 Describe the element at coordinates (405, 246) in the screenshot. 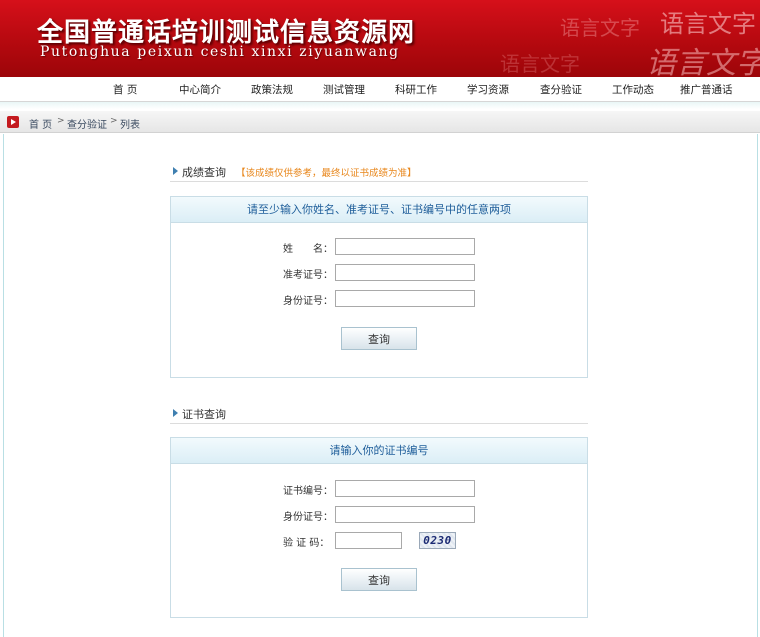

I see `name-input` at that location.